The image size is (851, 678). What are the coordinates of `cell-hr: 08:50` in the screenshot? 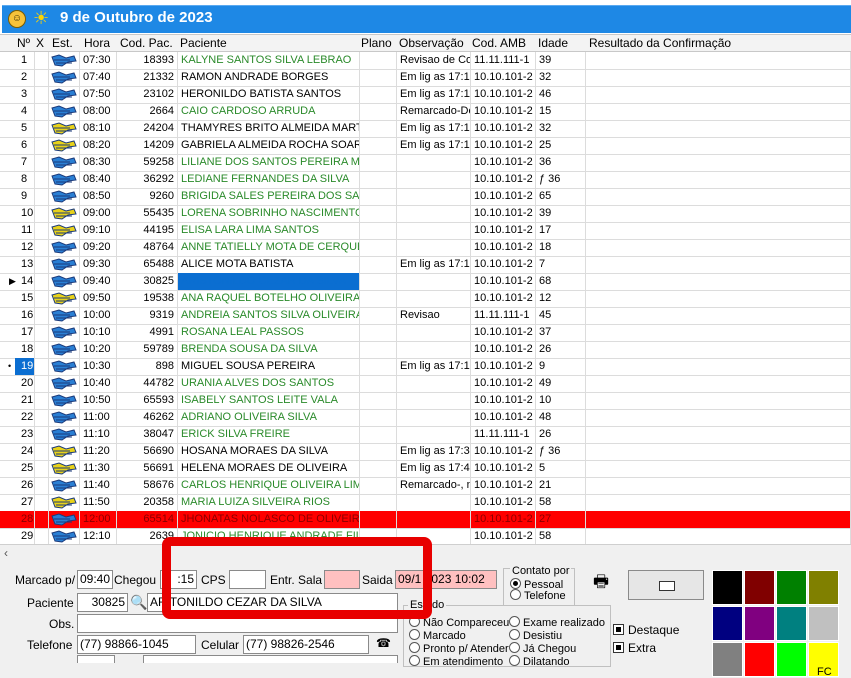 It's located at (98, 196).